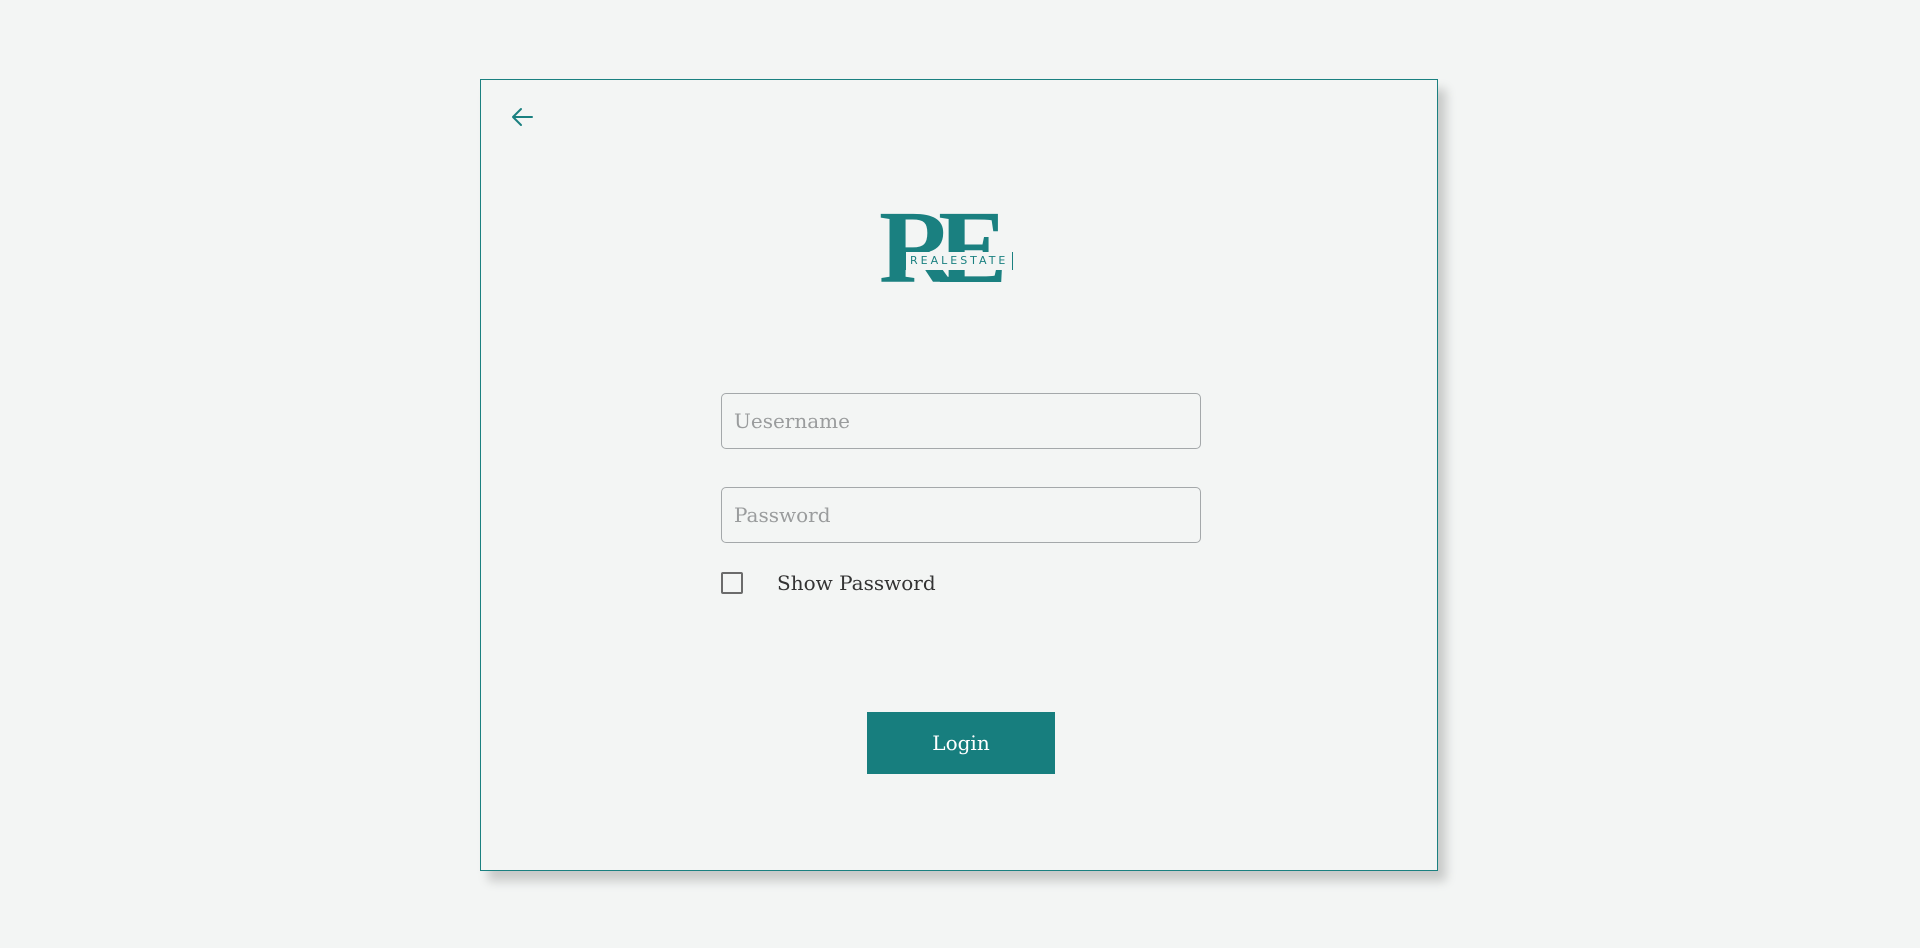 The image size is (1920, 948). I want to click on show-password-label: Show Password, so click(856, 583).